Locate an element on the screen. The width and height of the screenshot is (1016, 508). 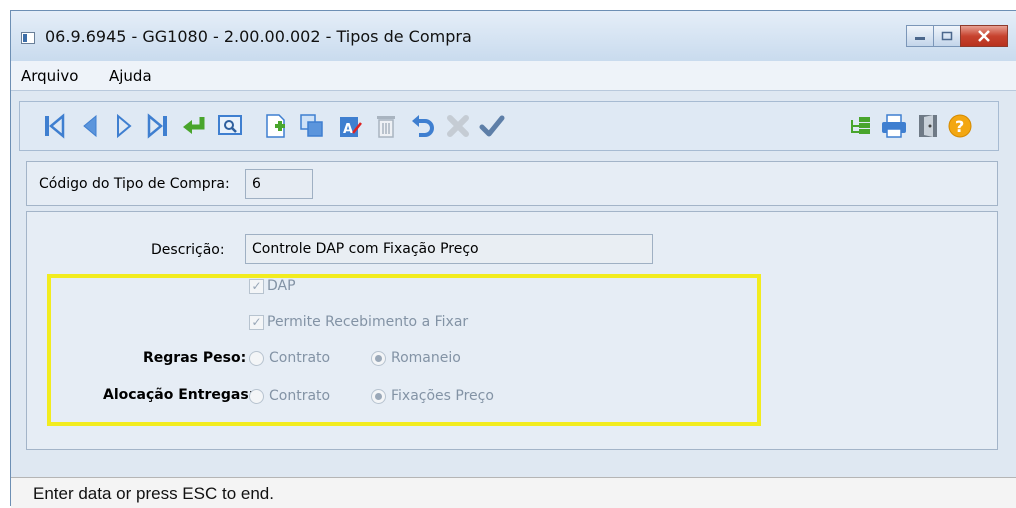
code-panel: Código do Tipo de Compra: 6 is located at coordinates (512, 183).